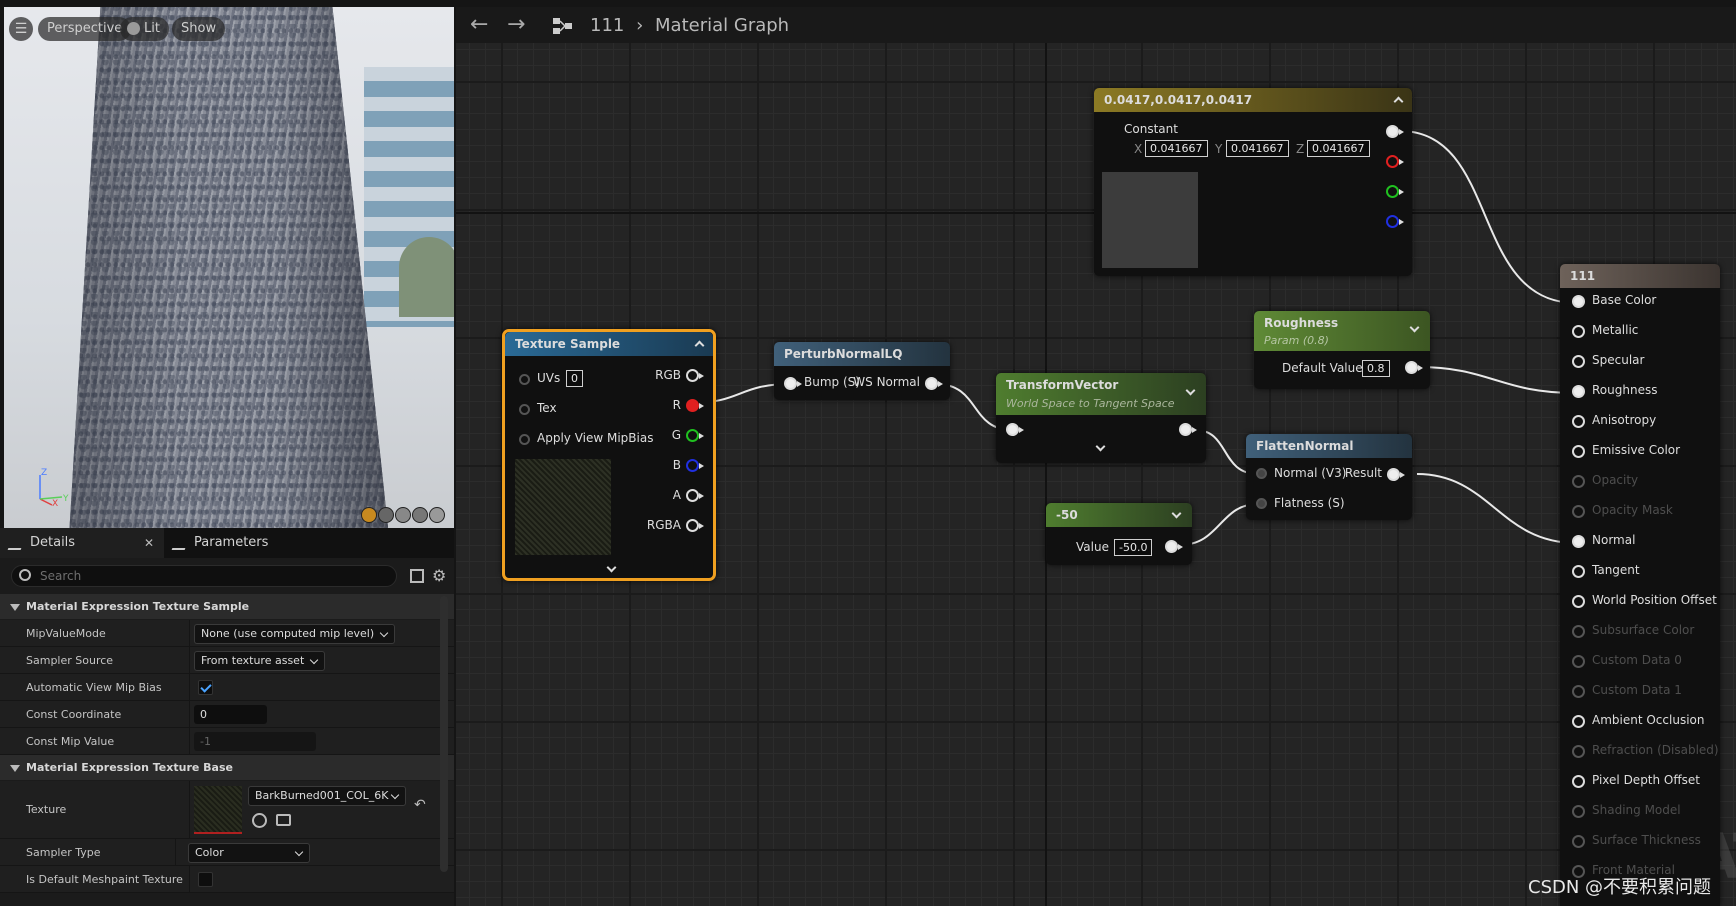  What do you see at coordinates (1261, 503) in the screenshot?
I see `input-pin-flatness` at bounding box center [1261, 503].